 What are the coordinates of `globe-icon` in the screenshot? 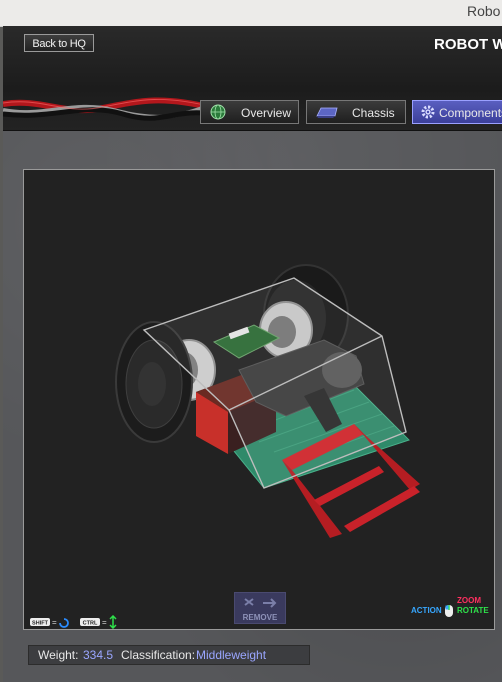 It's located at (218, 112).